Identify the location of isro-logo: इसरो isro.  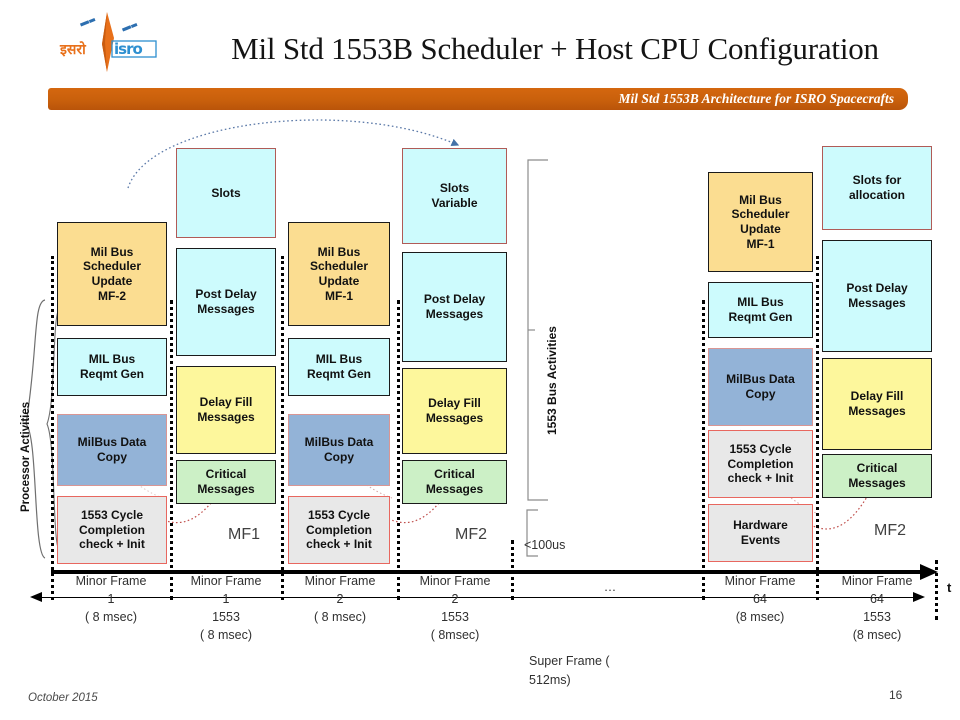
(107, 42).